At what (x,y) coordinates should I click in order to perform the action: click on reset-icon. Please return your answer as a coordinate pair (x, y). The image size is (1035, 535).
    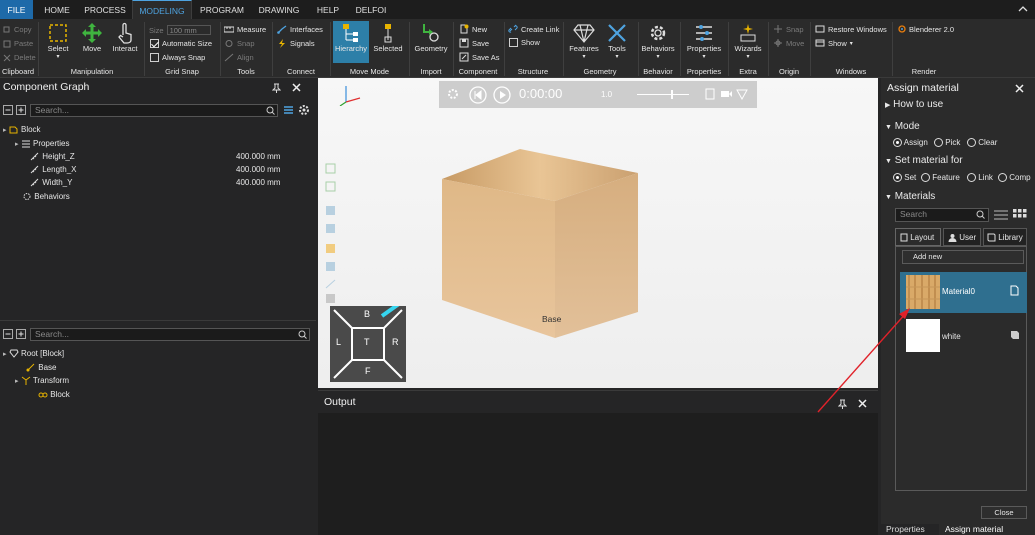
    Looking at the image, I should click on (478, 95).